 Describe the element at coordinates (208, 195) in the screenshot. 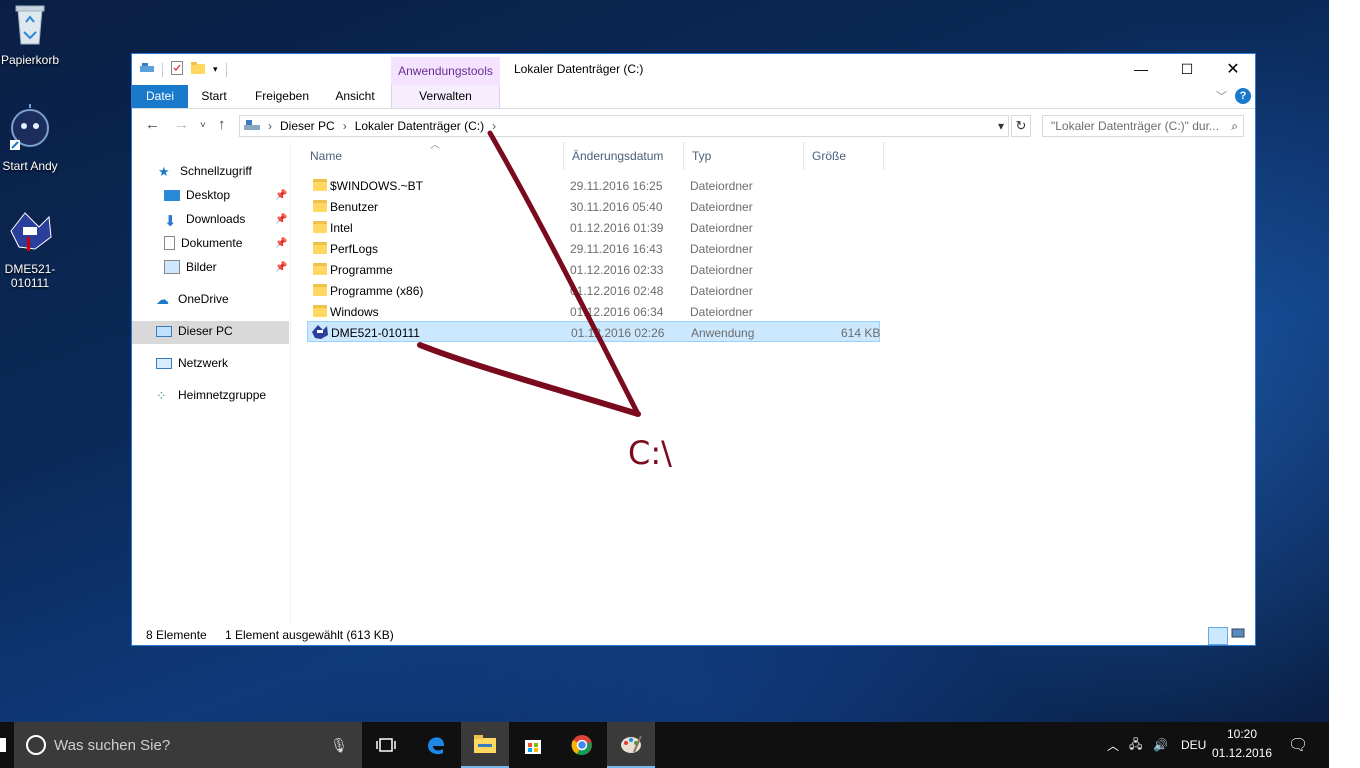

I see `nav-label: Desktop` at that location.